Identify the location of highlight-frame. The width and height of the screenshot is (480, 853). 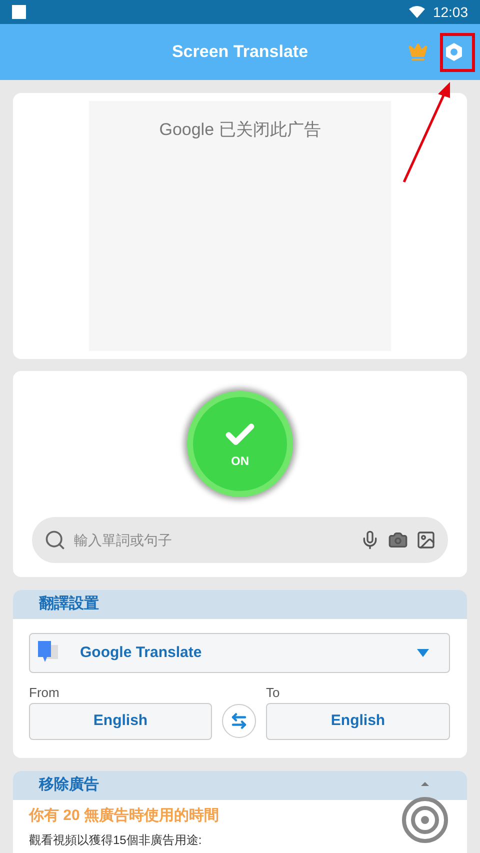
(457, 52).